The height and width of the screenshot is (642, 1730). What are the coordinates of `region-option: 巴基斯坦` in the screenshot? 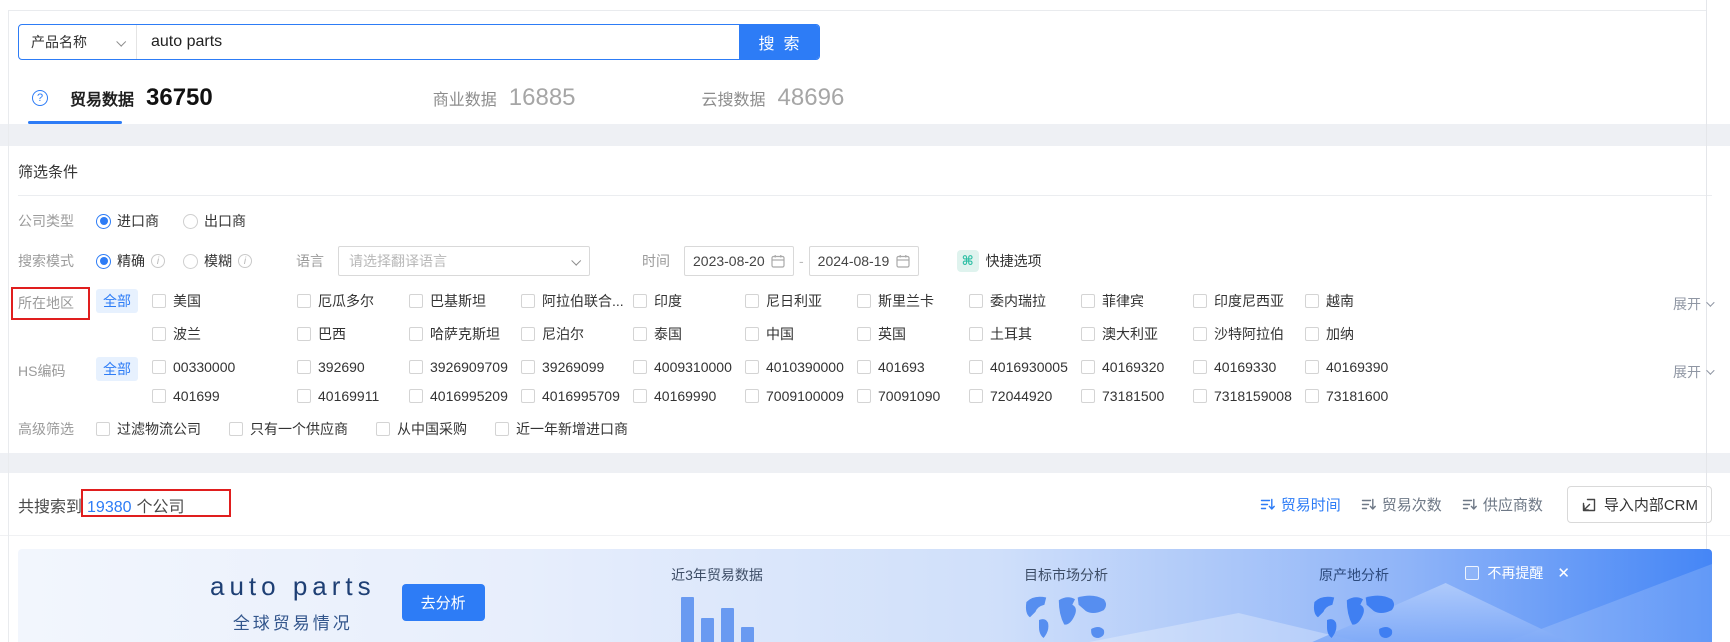 It's located at (465, 301).